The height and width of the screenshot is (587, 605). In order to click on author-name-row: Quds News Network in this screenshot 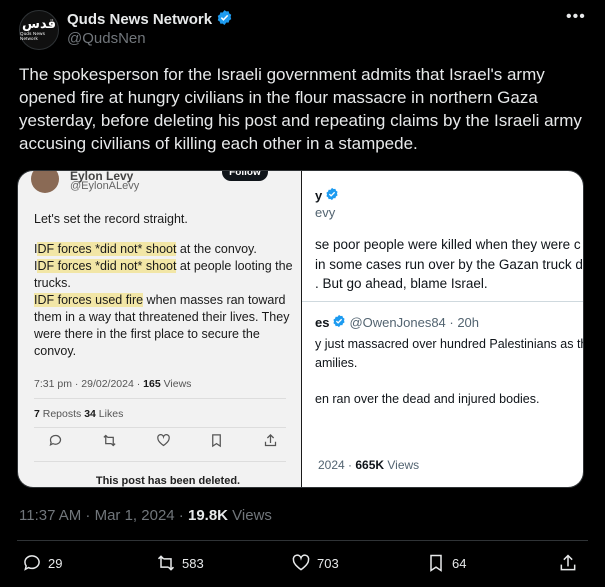, I will do `click(150, 19)`.